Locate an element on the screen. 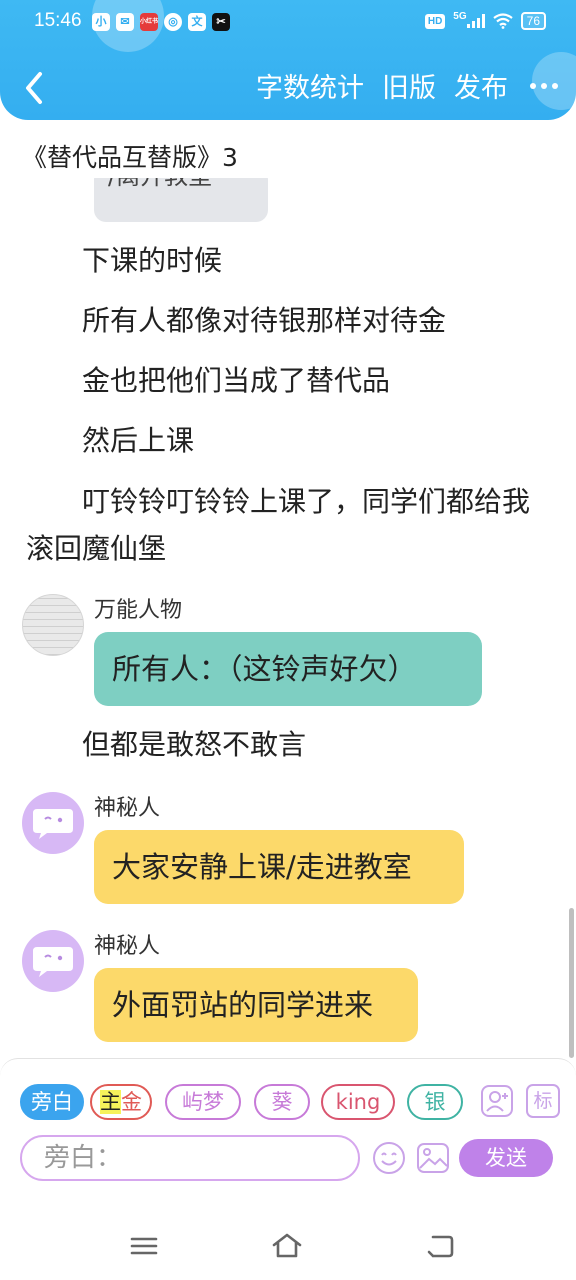  xiaohongshu-icon: 小红书 is located at coordinates (149, 22).